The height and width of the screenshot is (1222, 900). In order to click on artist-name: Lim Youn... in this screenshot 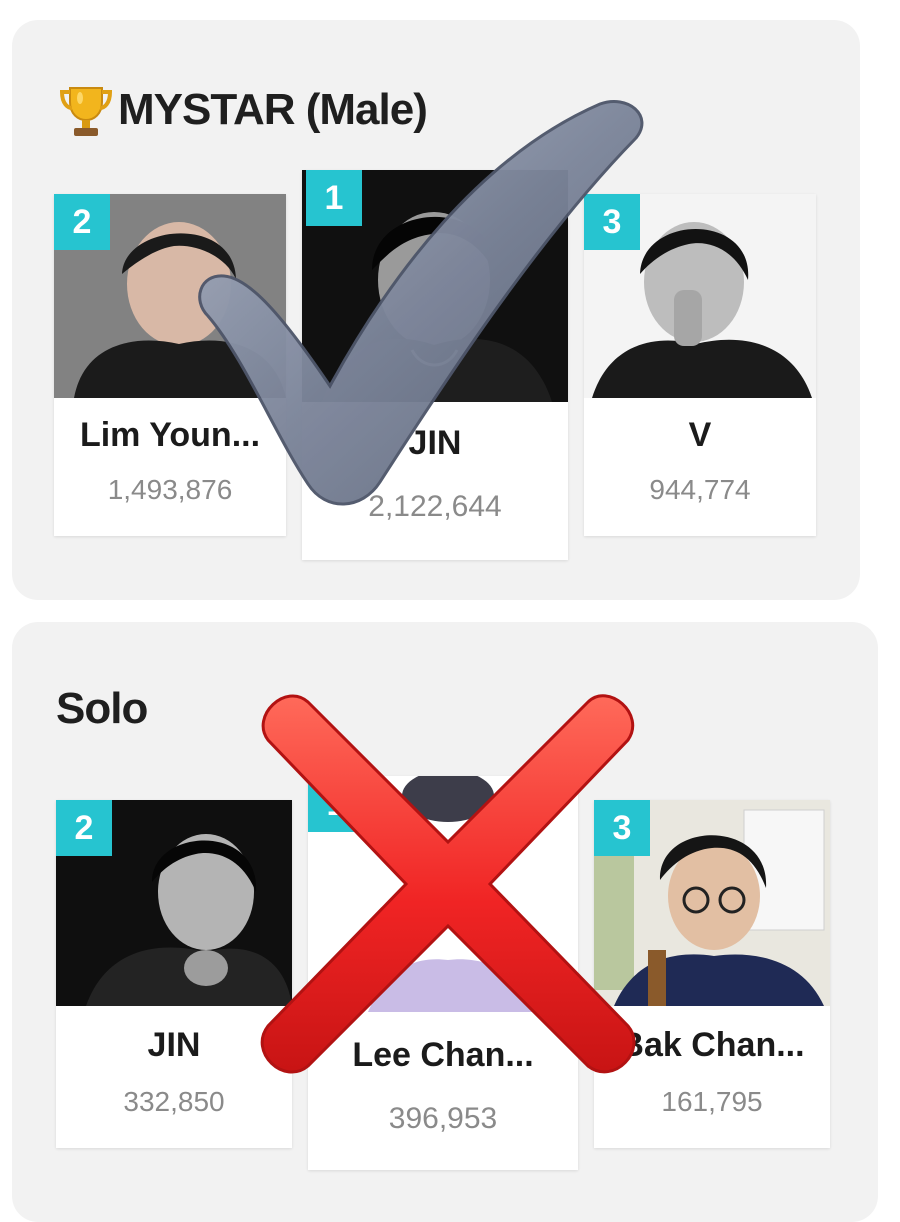, I will do `click(170, 435)`.